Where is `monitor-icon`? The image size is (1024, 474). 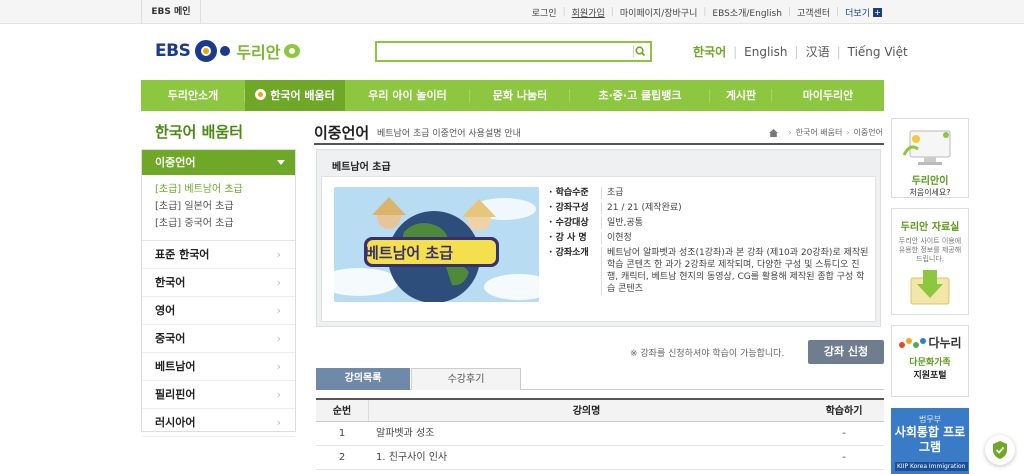
monitor-icon is located at coordinates (926, 147).